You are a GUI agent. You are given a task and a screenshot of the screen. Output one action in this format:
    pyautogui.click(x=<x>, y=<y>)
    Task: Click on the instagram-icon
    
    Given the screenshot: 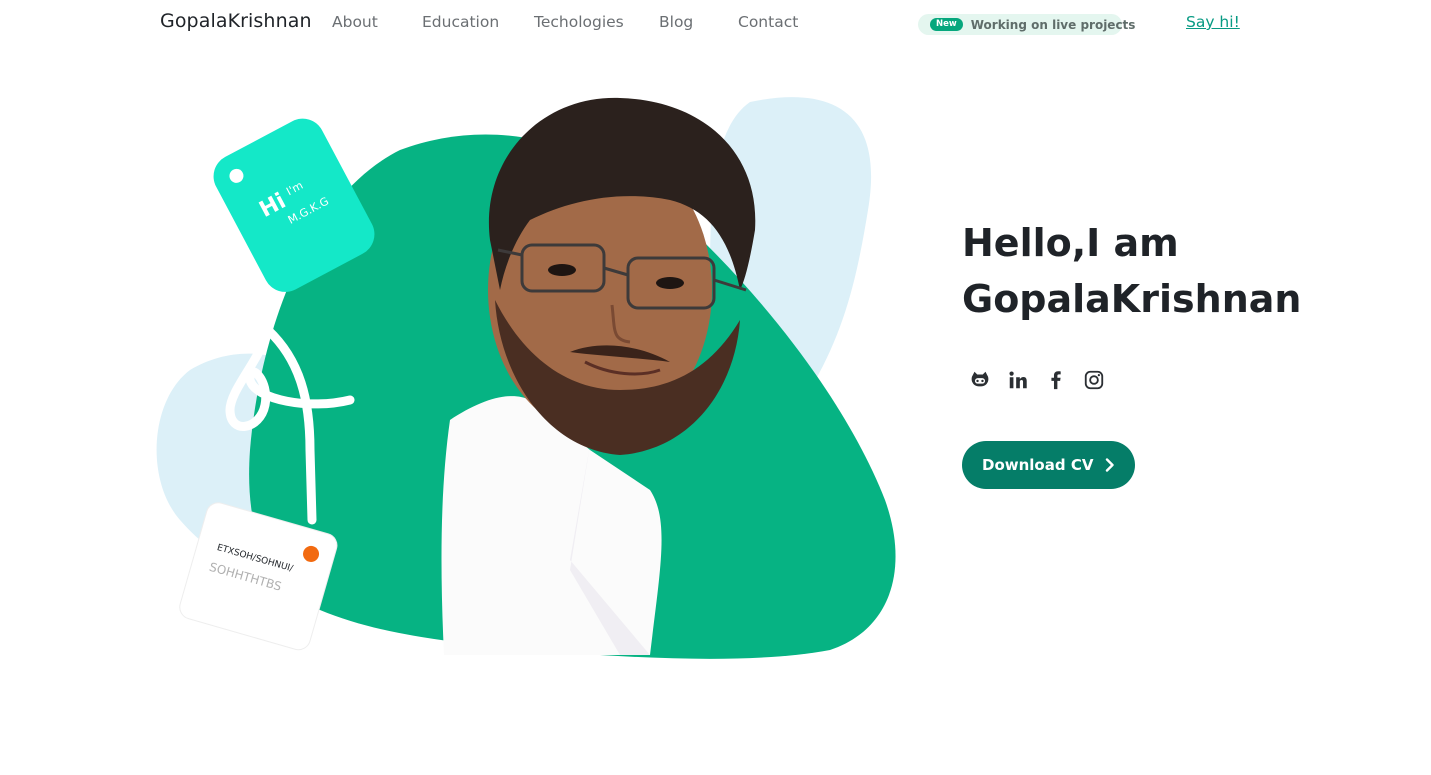 What is the action you would take?
    pyautogui.click(x=1094, y=380)
    